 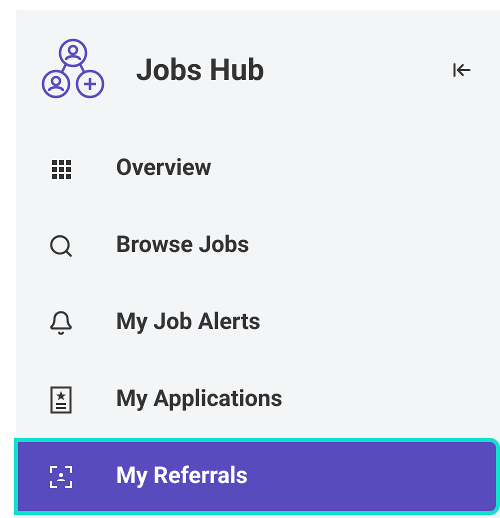 What do you see at coordinates (61, 168) in the screenshot?
I see `grid-icon` at bounding box center [61, 168].